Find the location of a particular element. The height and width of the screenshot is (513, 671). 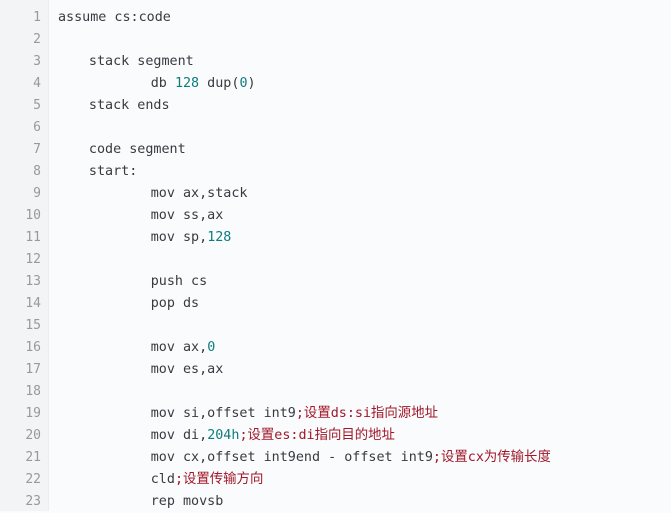

code-token: mov es,ax is located at coordinates (187, 369).